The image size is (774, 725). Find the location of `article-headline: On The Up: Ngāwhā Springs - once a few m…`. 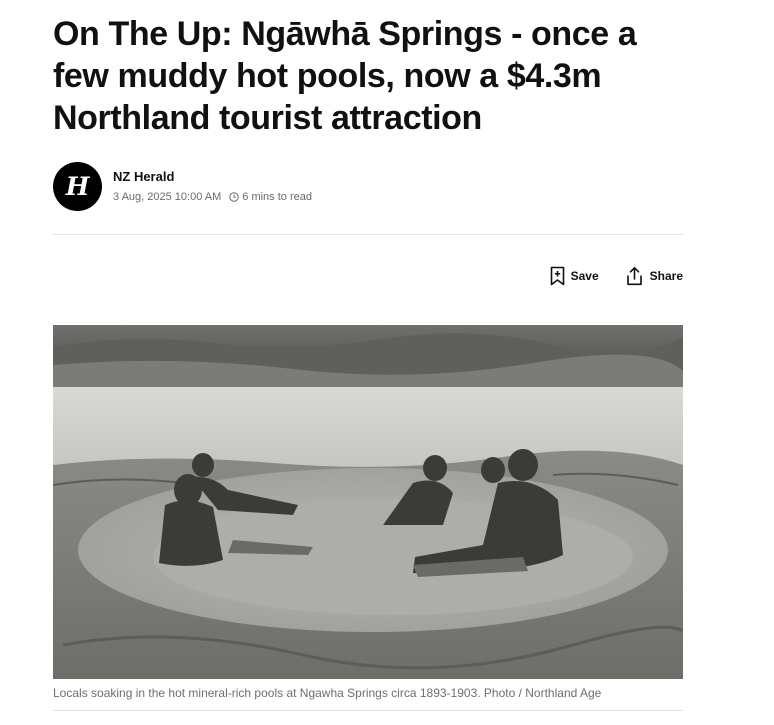

article-headline: On The Up: Ngāwhā Springs - once a few m… is located at coordinates (345, 76).